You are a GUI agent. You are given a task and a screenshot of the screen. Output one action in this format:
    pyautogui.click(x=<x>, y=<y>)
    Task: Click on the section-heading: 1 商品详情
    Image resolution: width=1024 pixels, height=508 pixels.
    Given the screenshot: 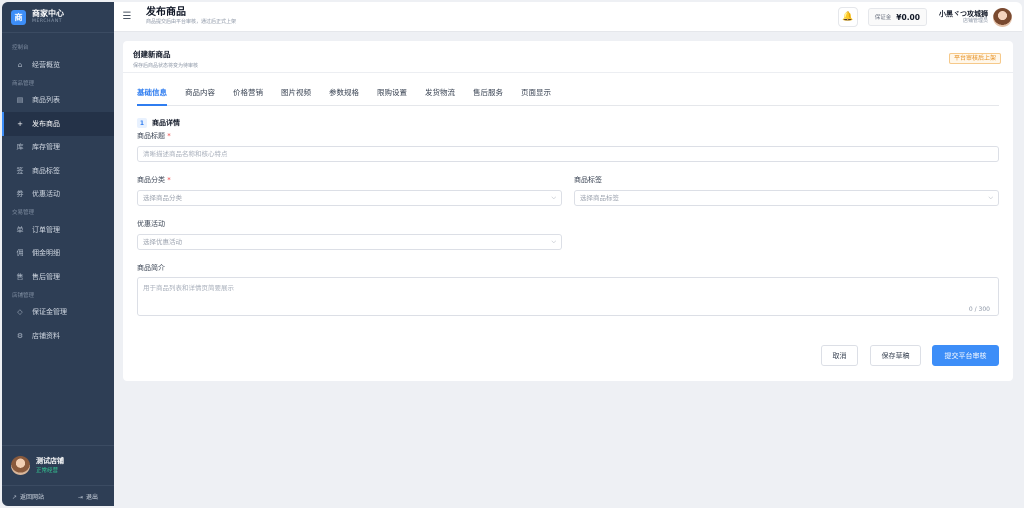 What is the action you would take?
    pyautogui.click(x=158, y=123)
    